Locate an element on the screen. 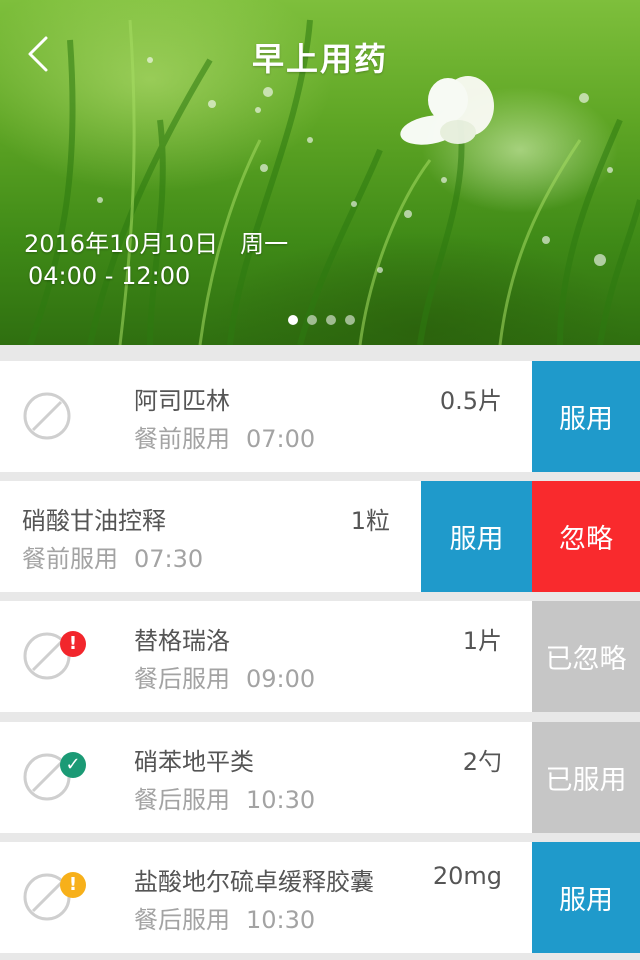  taken-status-button: 已服用 is located at coordinates (586, 777).